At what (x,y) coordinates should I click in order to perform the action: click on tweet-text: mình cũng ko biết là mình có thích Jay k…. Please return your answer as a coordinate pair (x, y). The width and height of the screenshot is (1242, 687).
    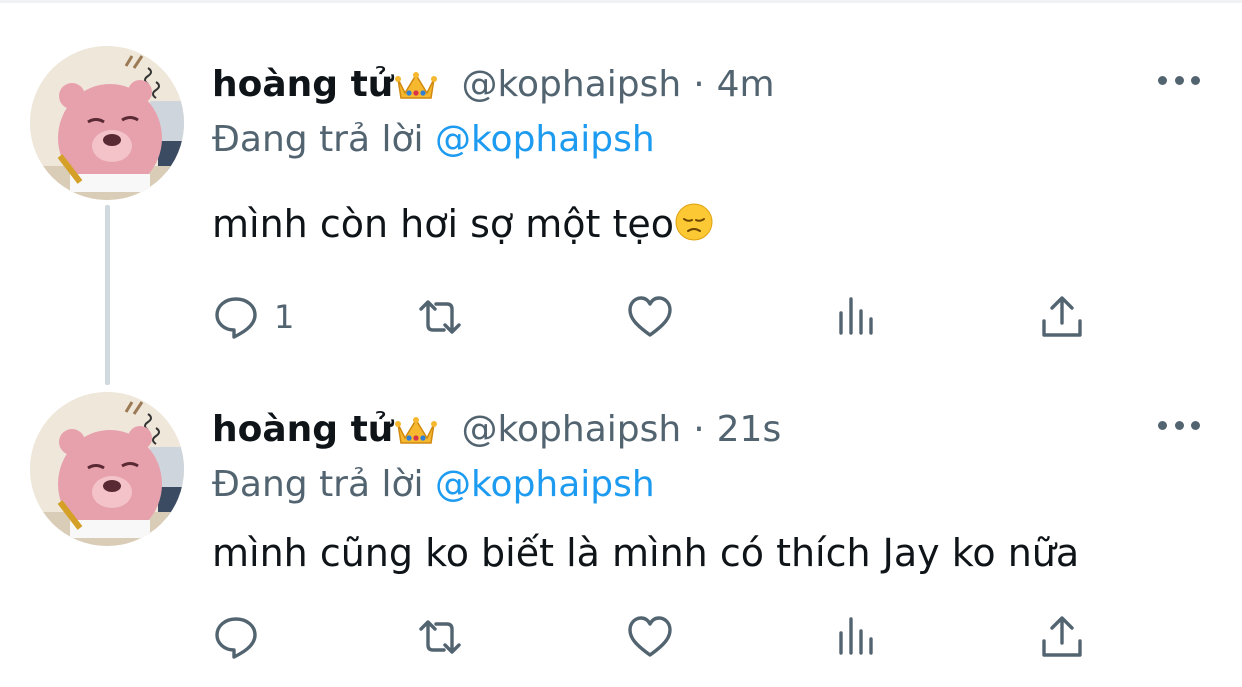
    Looking at the image, I should click on (645, 553).